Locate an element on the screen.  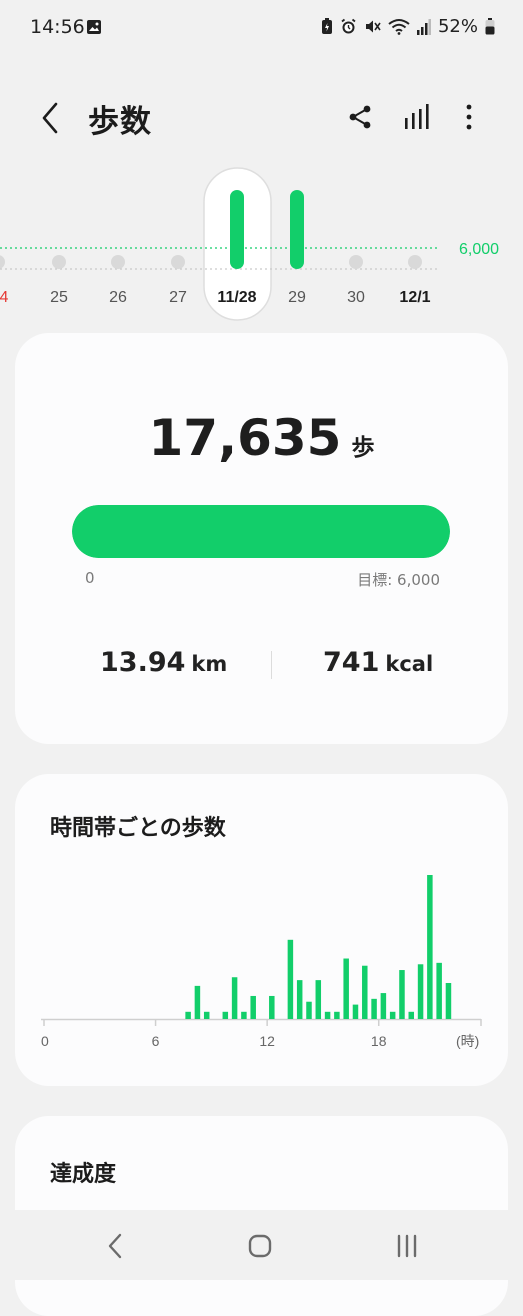
achievement-title: 達成度 is located at coordinates (83, 1174).